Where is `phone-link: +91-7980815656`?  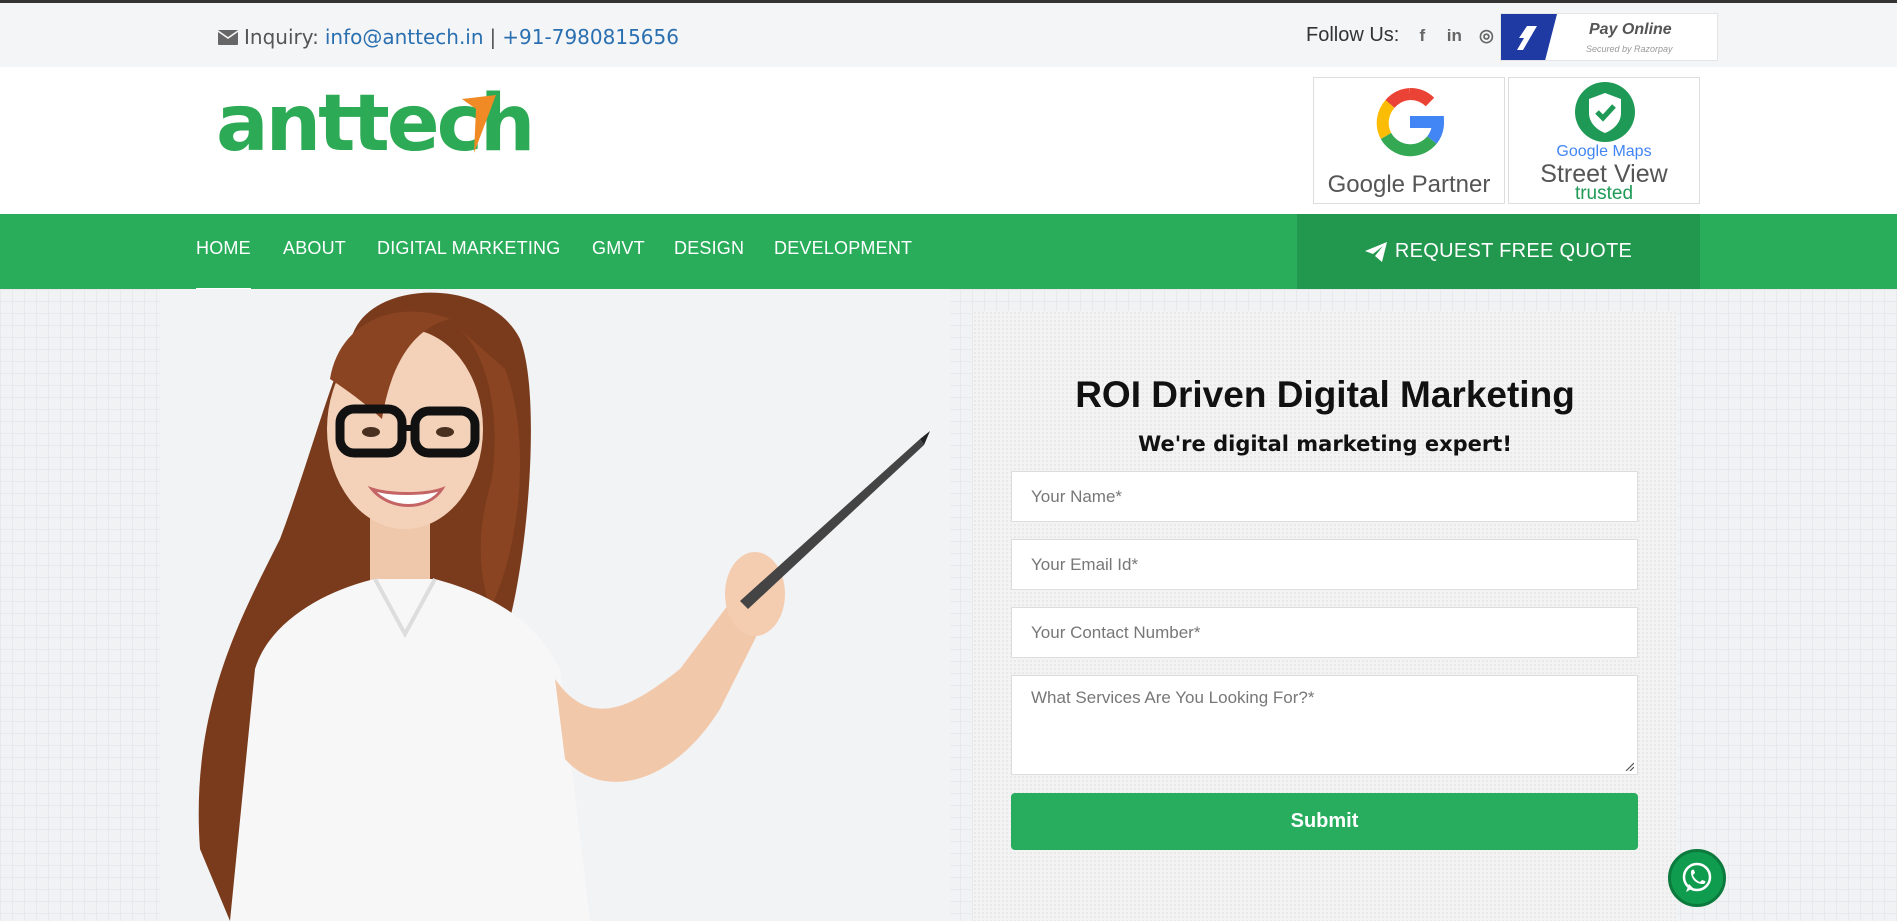
phone-link: +91-7980815656 is located at coordinates (590, 37).